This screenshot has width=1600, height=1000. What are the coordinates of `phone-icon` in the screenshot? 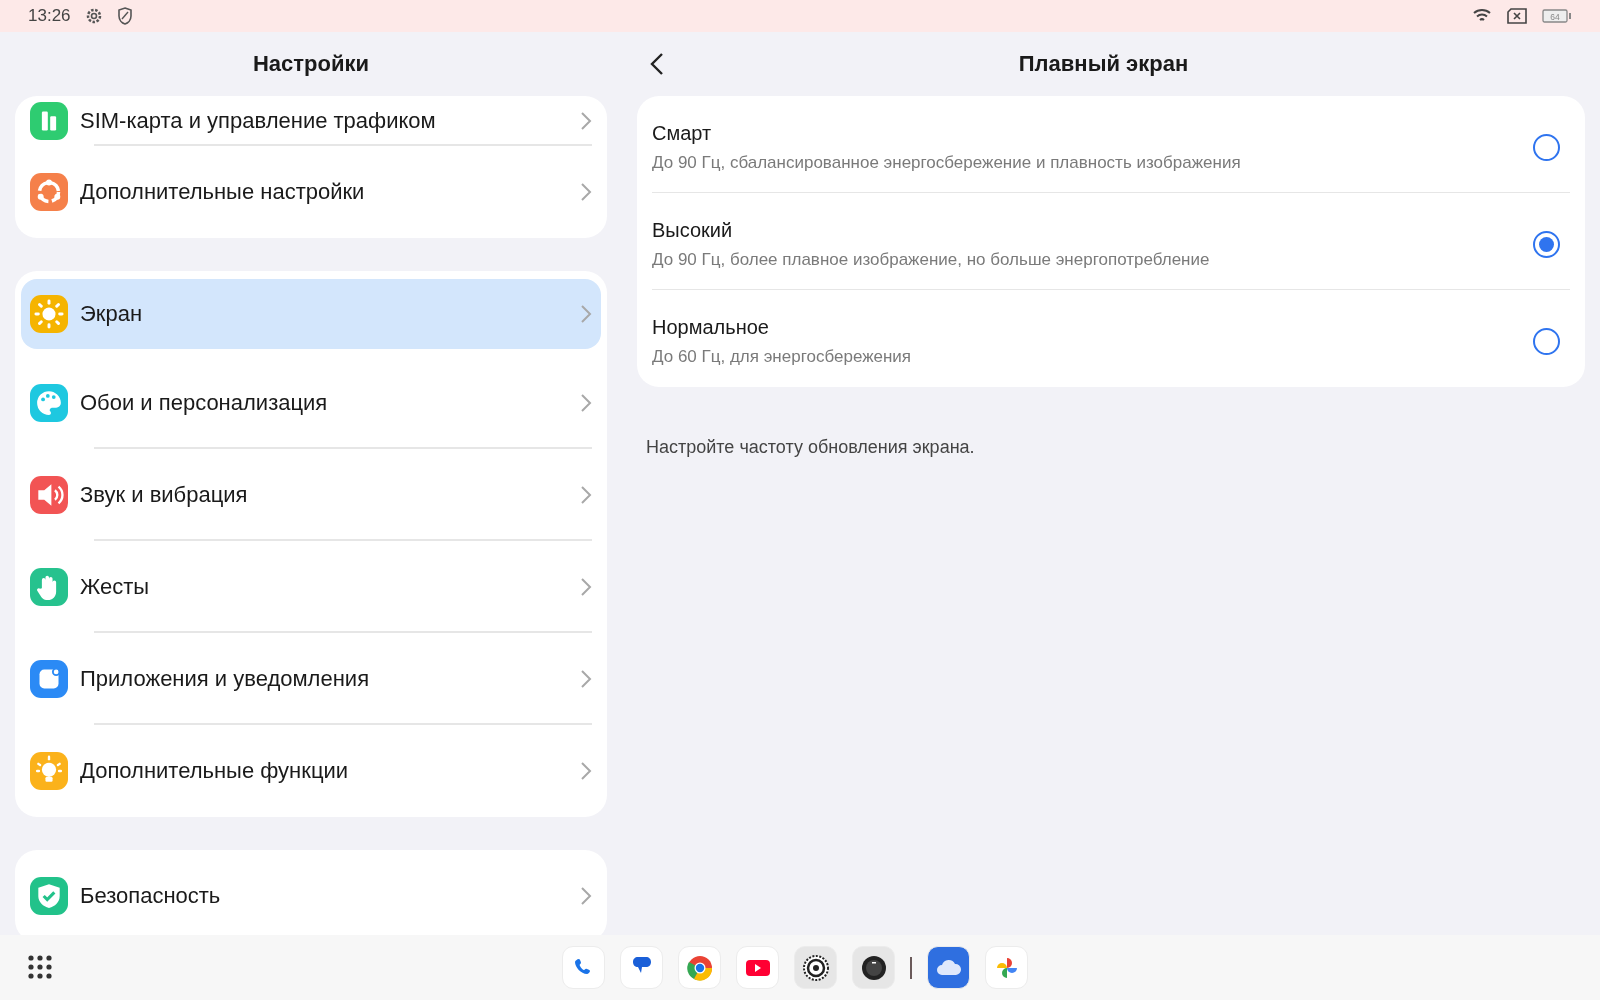 It's located at (583, 967).